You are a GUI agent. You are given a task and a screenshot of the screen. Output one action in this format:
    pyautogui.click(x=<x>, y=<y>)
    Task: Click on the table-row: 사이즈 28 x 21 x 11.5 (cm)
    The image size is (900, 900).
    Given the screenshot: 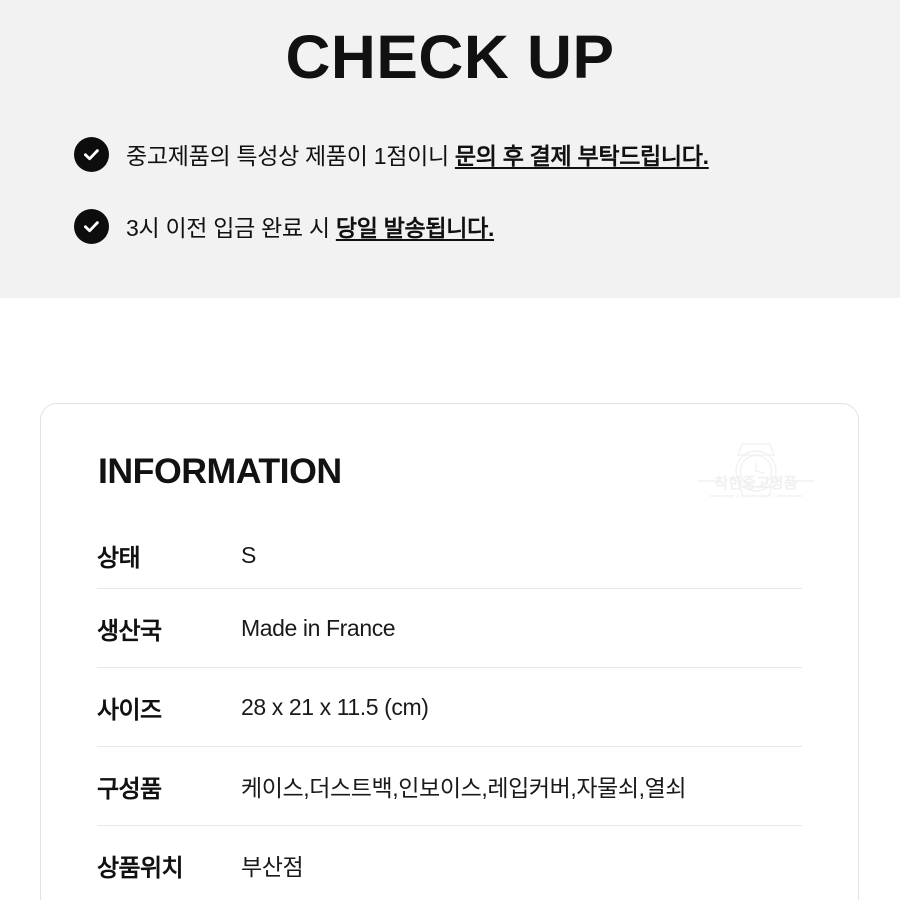 What is the action you would take?
    pyautogui.click(x=449, y=706)
    